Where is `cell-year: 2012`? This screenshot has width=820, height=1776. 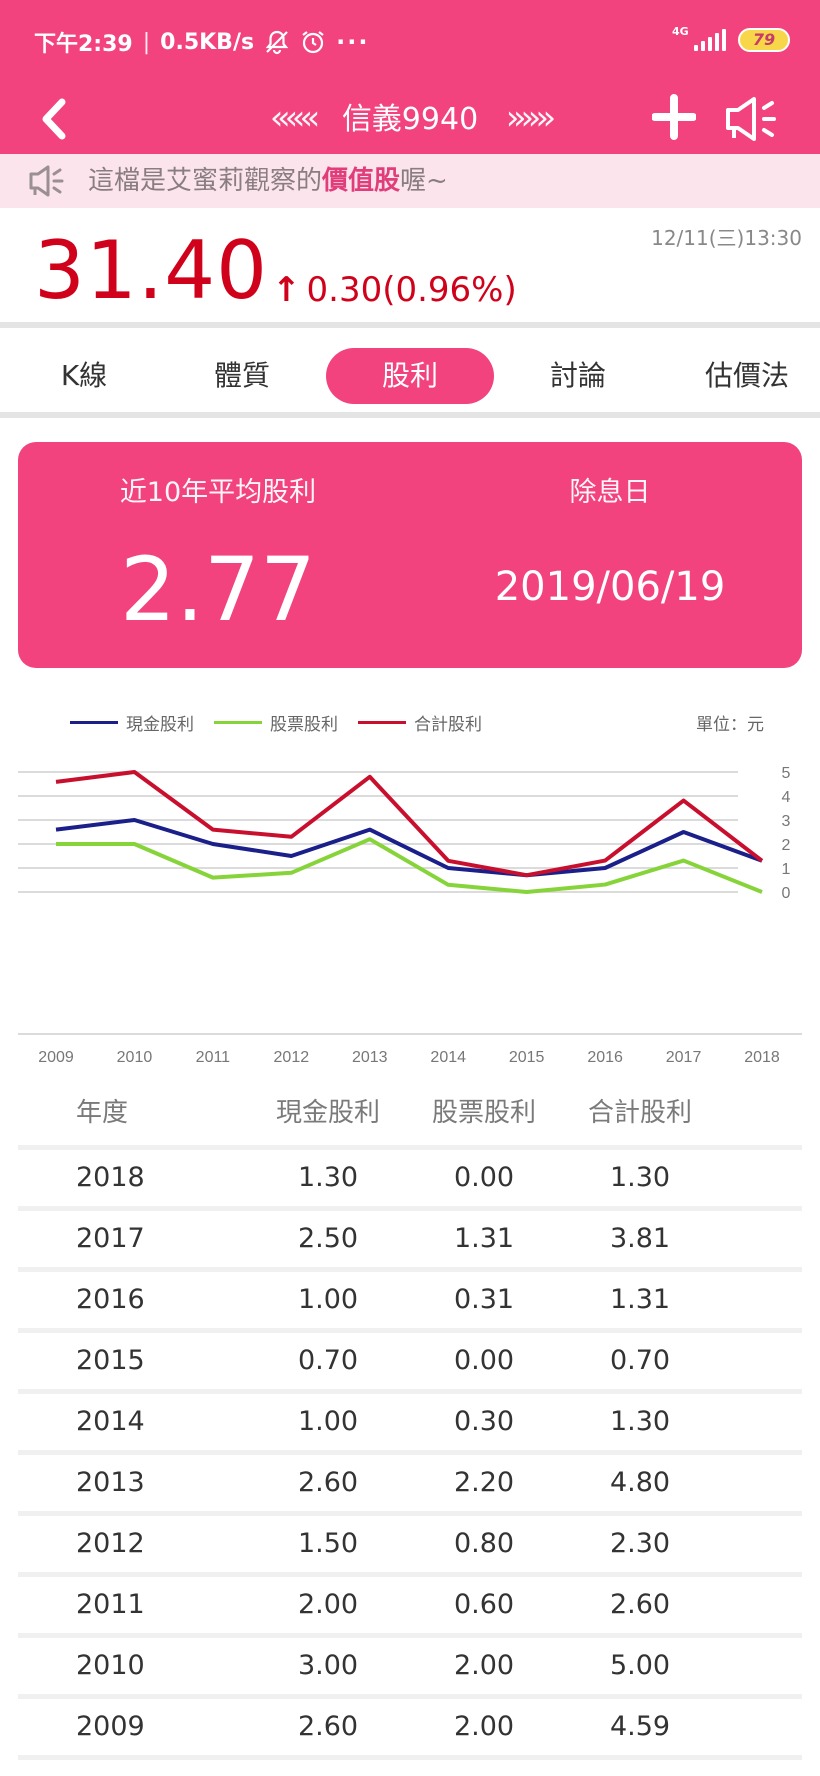
cell-year: 2012 is located at coordinates (110, 1543).